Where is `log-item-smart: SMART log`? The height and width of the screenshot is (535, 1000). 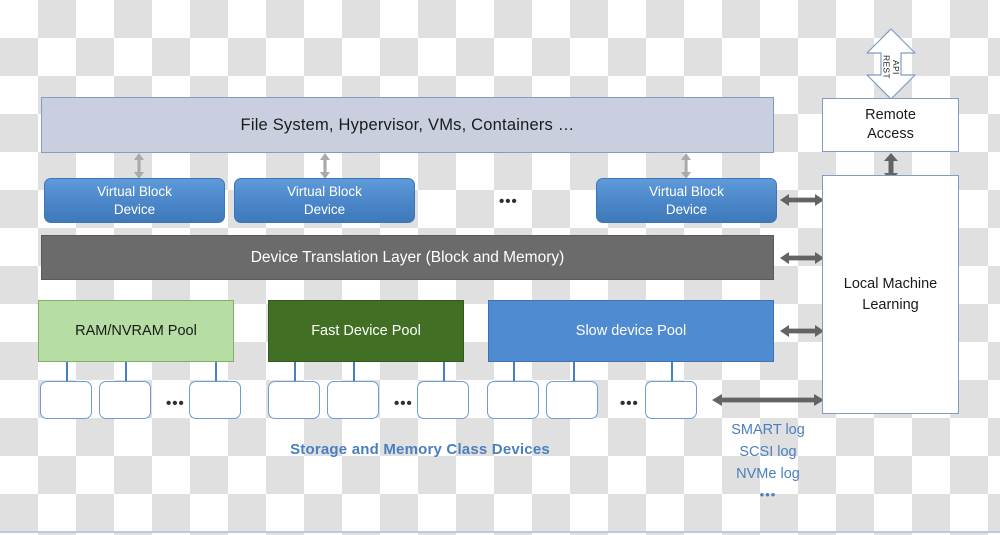 log-item-smart: SMART log is located at coordinates (768, 430).